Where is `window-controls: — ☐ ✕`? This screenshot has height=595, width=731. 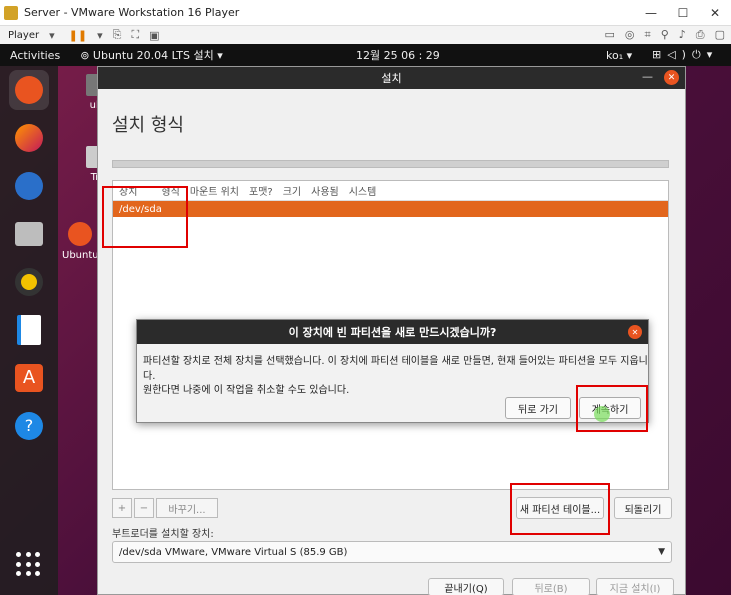 window-controls: — ☐ ✕ is located at coordinates (683, 13).